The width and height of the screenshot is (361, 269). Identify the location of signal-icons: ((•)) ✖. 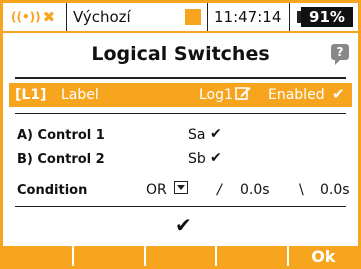
(34, 17).